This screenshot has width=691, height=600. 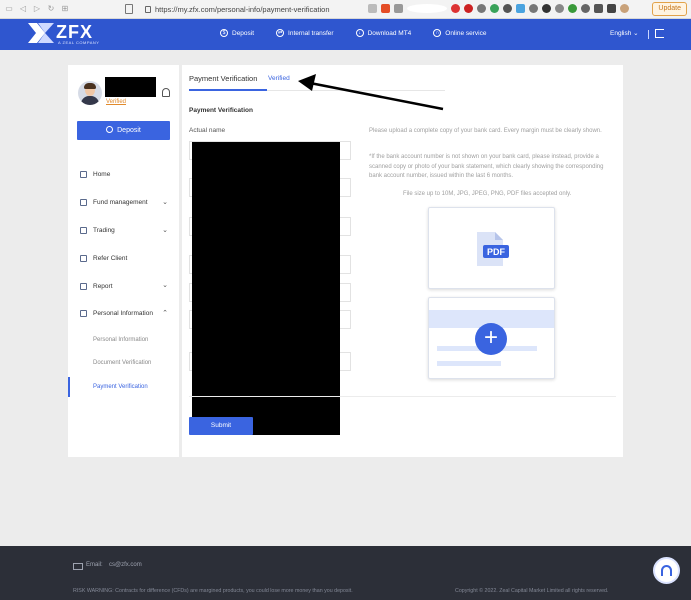 I want to click on lock-icon, so click(x=148, y=9).